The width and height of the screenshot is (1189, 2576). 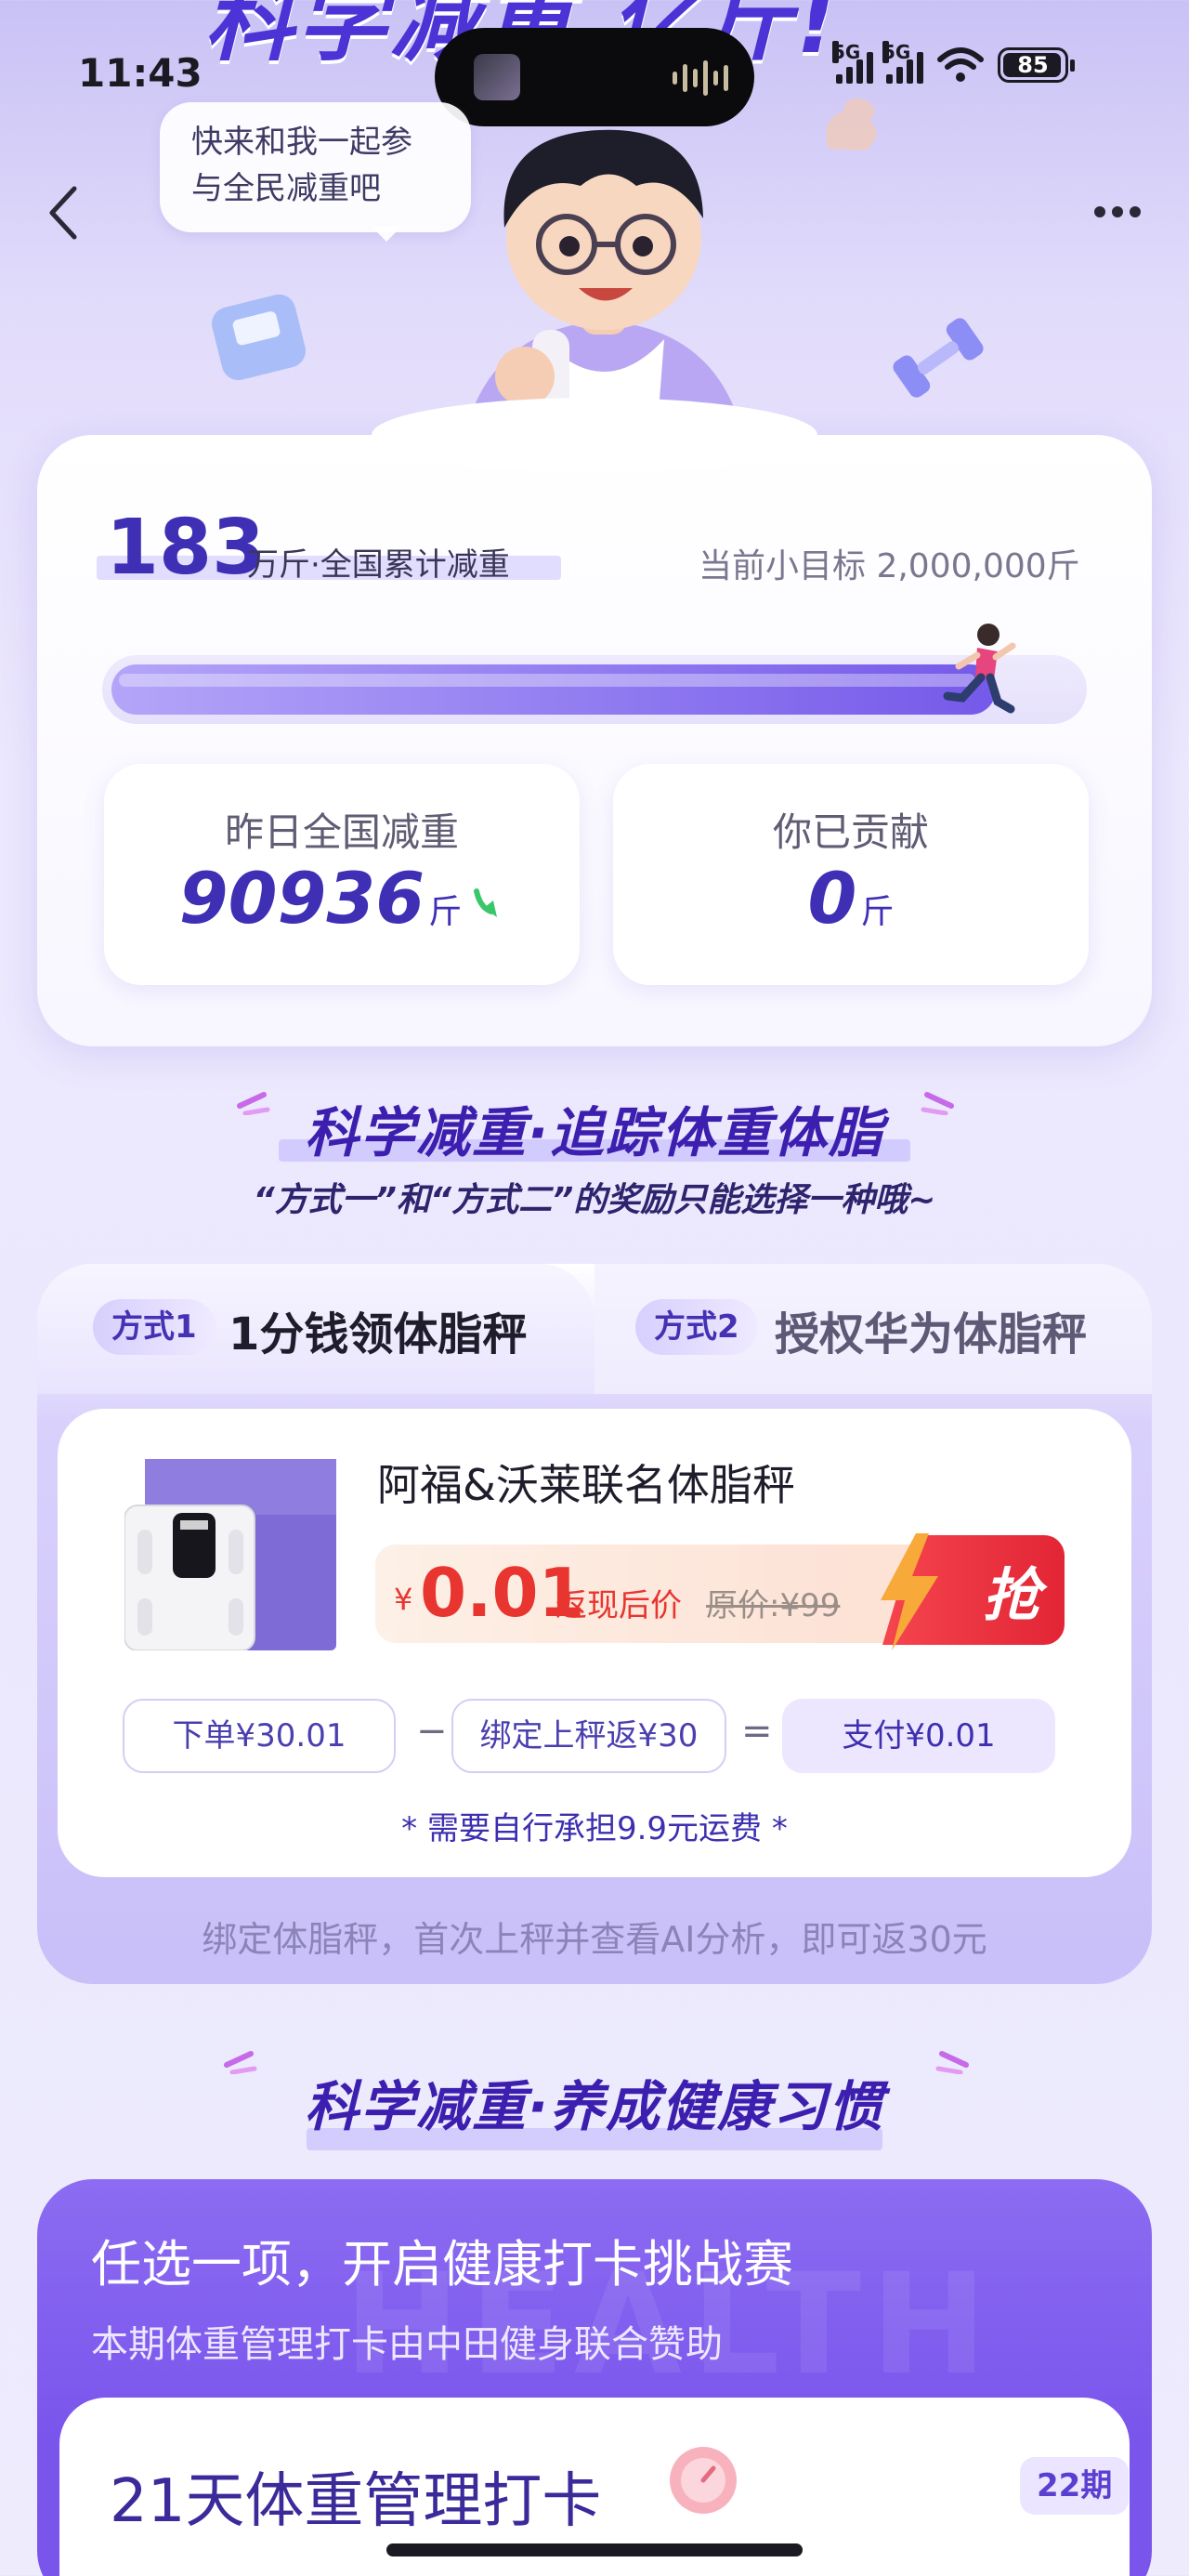 I want to click on goal-label: 当前小目标 2,000,000斤, so click(x=889, y=566).